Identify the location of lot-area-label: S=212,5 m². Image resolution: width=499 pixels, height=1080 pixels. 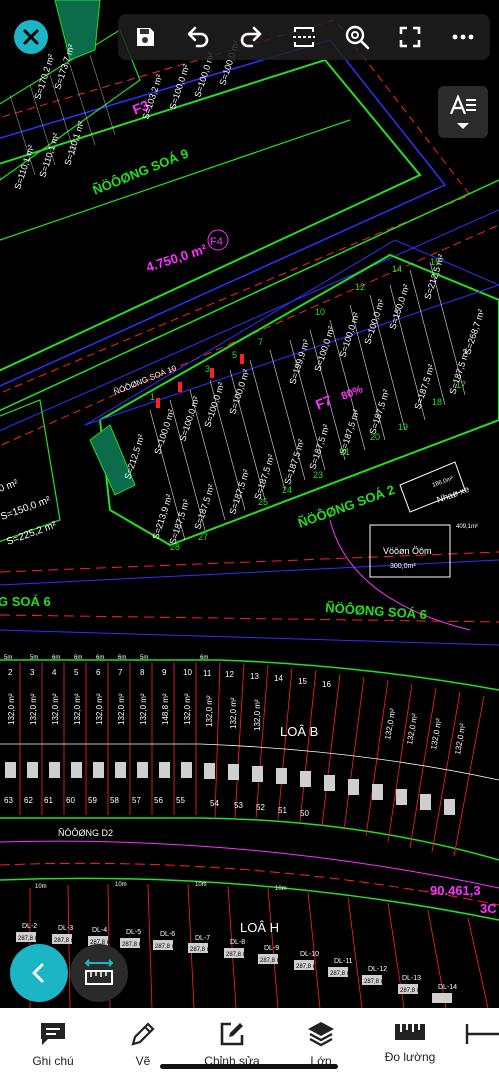
(134, 457).